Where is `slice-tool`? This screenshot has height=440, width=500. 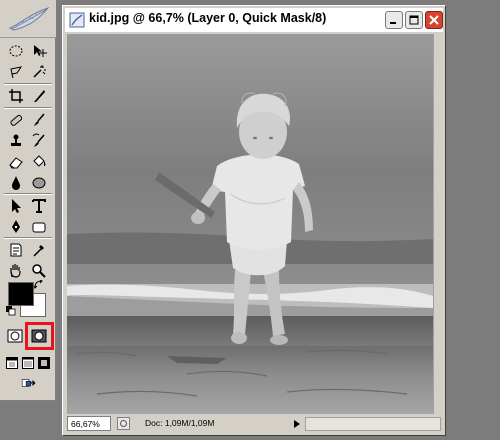 slice-tool is located at coordinates (39, 96).